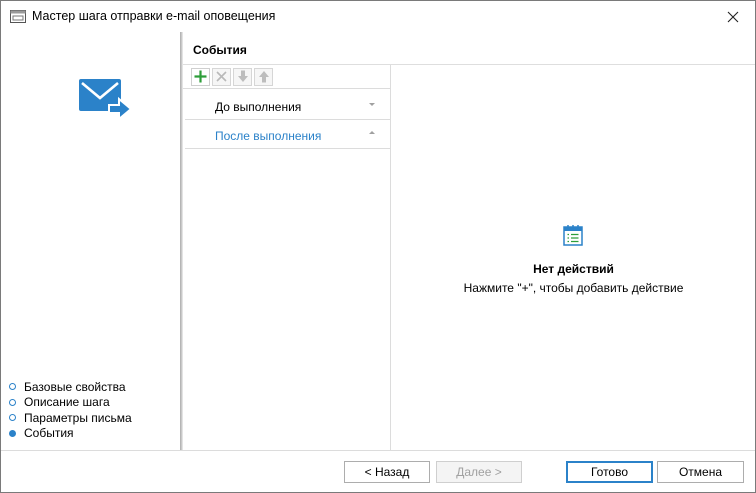 This screenshot has width=756, height=493. I want to click on step-label: Параметры письма, so click(78, 417).